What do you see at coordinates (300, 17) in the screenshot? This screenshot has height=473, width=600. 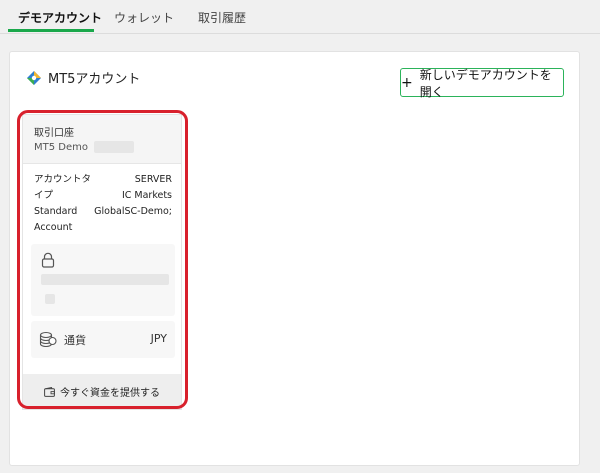 I see `tab-bar: デモアカウント ウォレット 取引履歴` at bounding box center [300, 17].